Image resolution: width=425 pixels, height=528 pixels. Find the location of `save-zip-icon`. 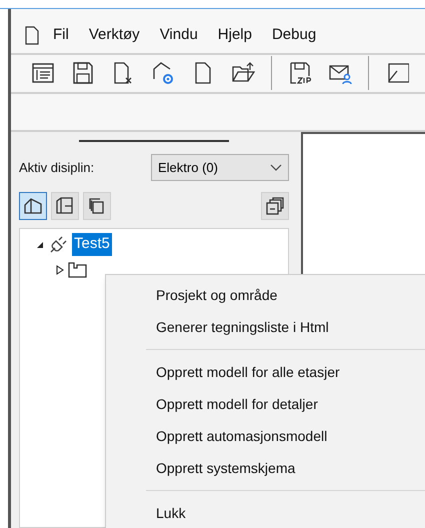

save-zip-icon is located at coordinates (300, 73).